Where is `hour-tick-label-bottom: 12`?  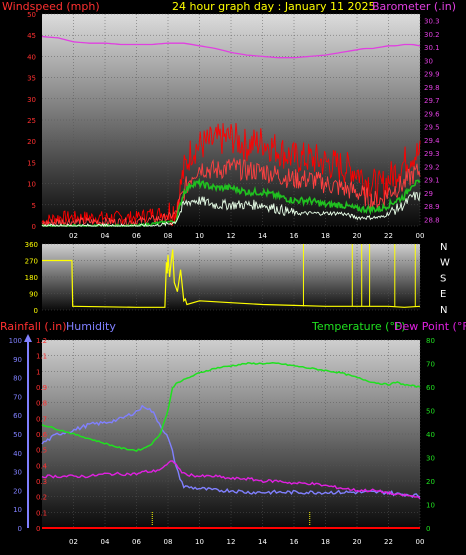 hour-tick-label-bottom: 12 is located at coordinates (231, 542).